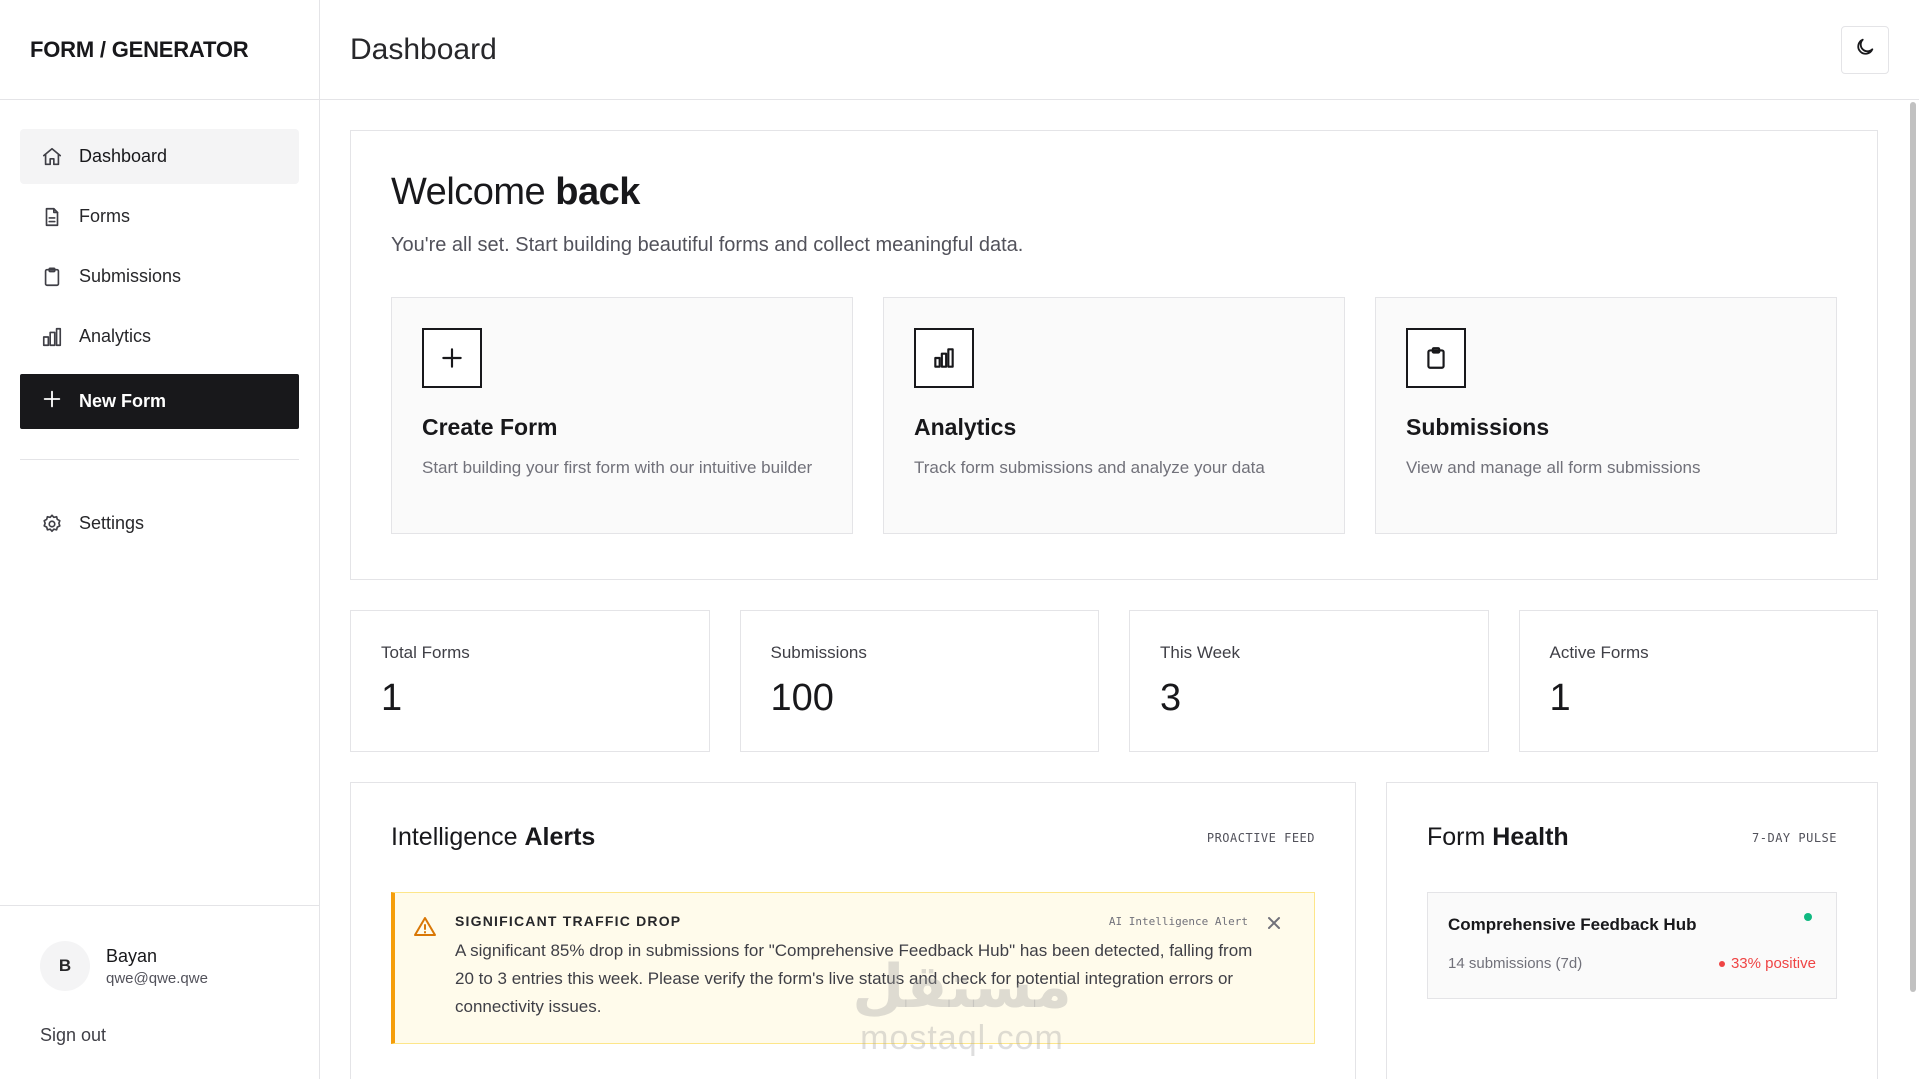 The height and width of the screenshot is (1079, 1919). What do you see at coordinates (1119, 50) in the screenshot?
I see `topbar: Dashboard` at bounding box center [1119, 50].